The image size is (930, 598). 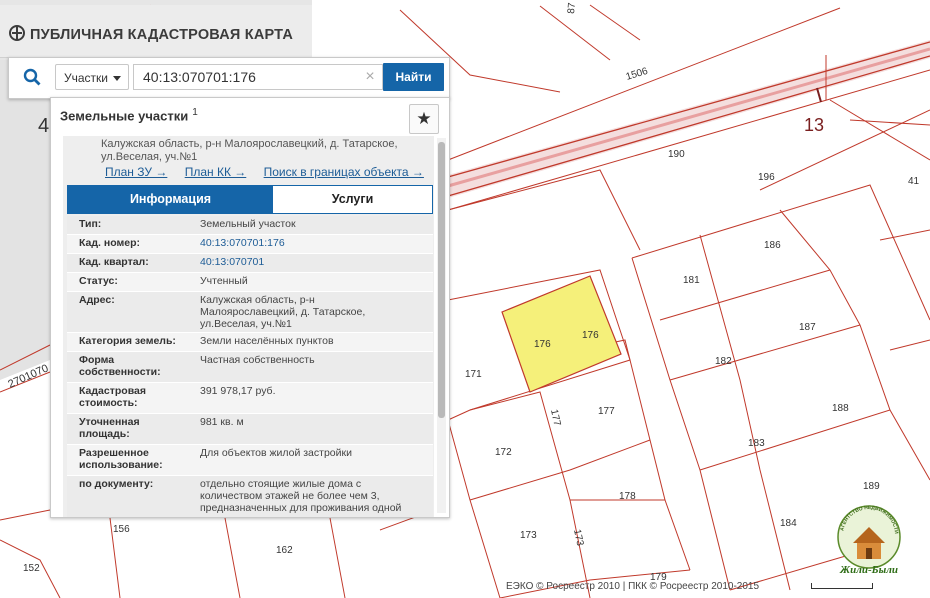 I want to click on parcel-label: 172, so click(x=503, y=452).